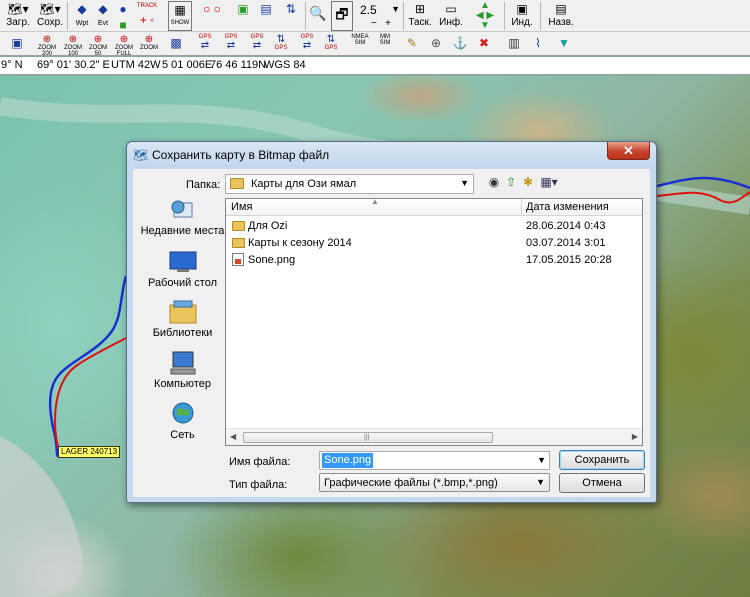 Image resolution: width=750 pixels, height=597 pixels. I want to click on close-button: ✕, so click(628, 151).